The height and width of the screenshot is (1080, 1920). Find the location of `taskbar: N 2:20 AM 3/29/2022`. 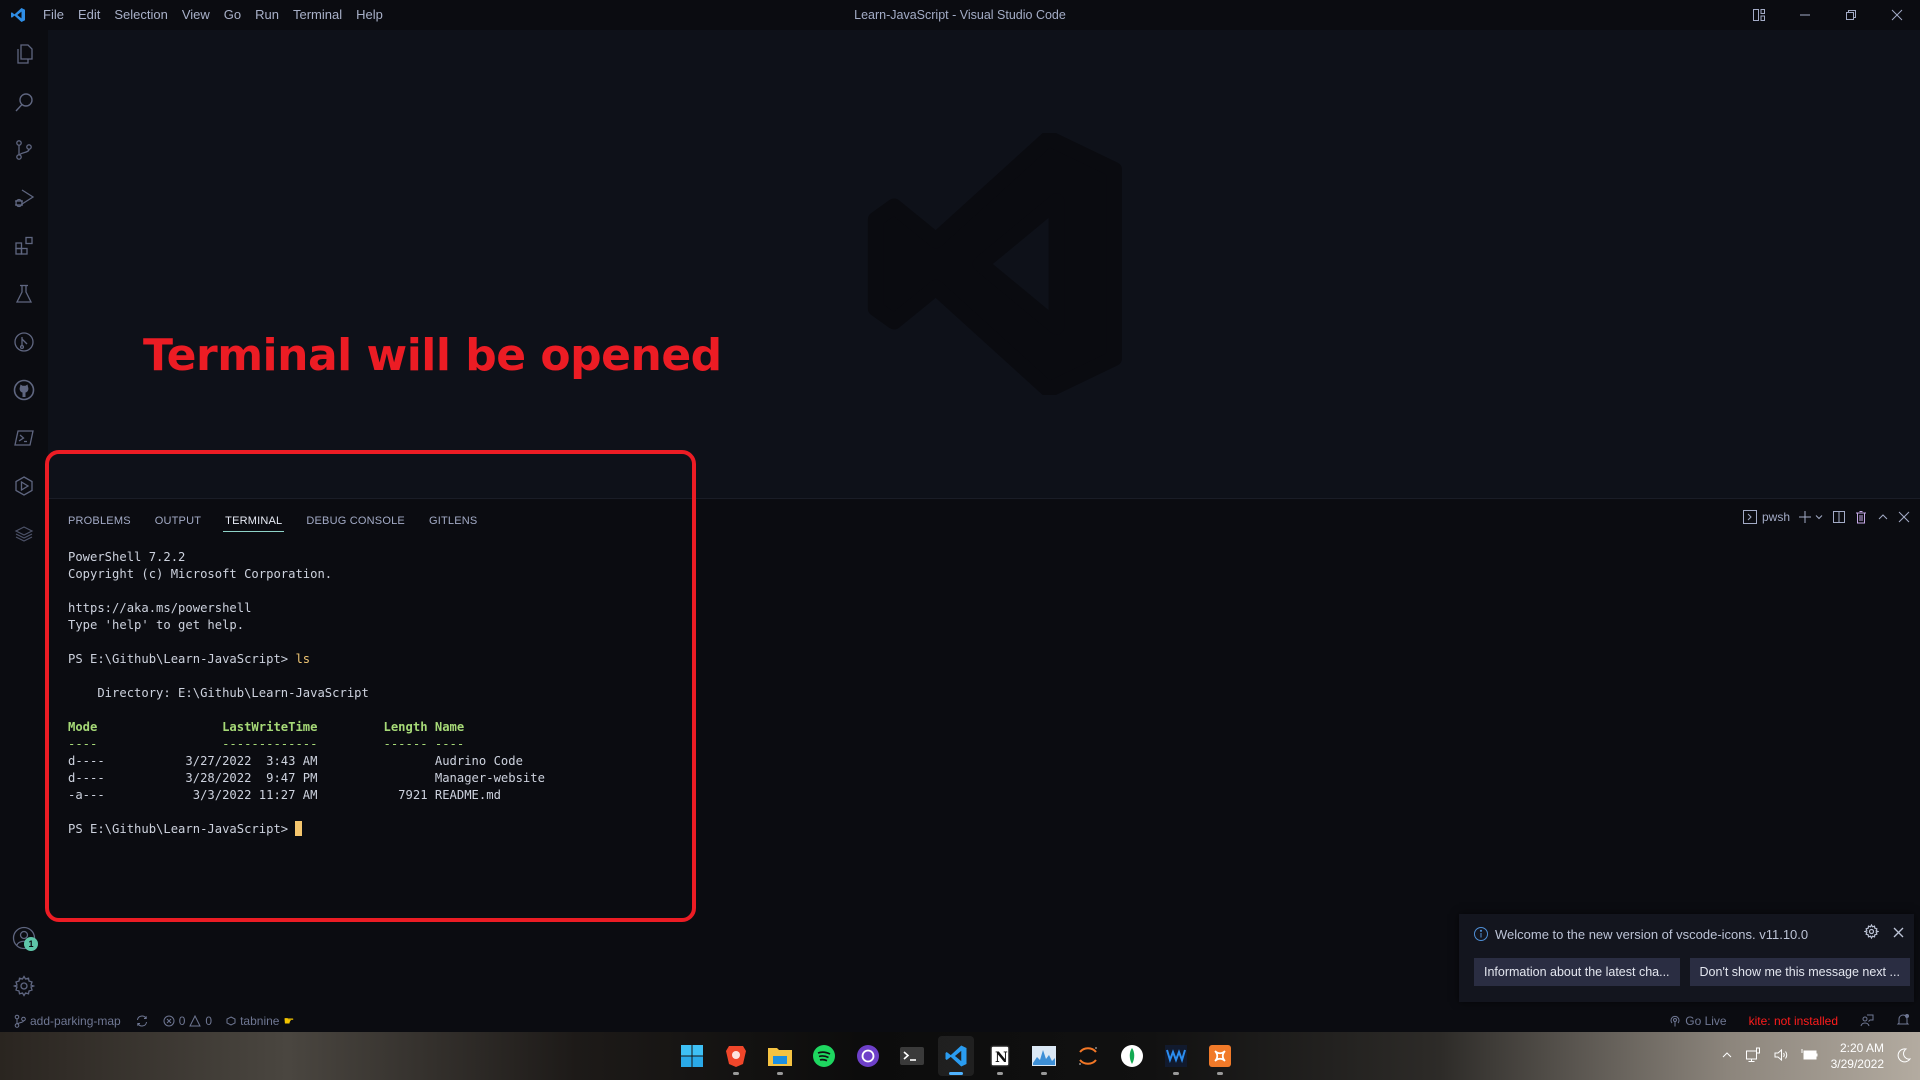

taskbar: N 2:20 AM 3/29/2022 is located at coordinates (960, 1056).